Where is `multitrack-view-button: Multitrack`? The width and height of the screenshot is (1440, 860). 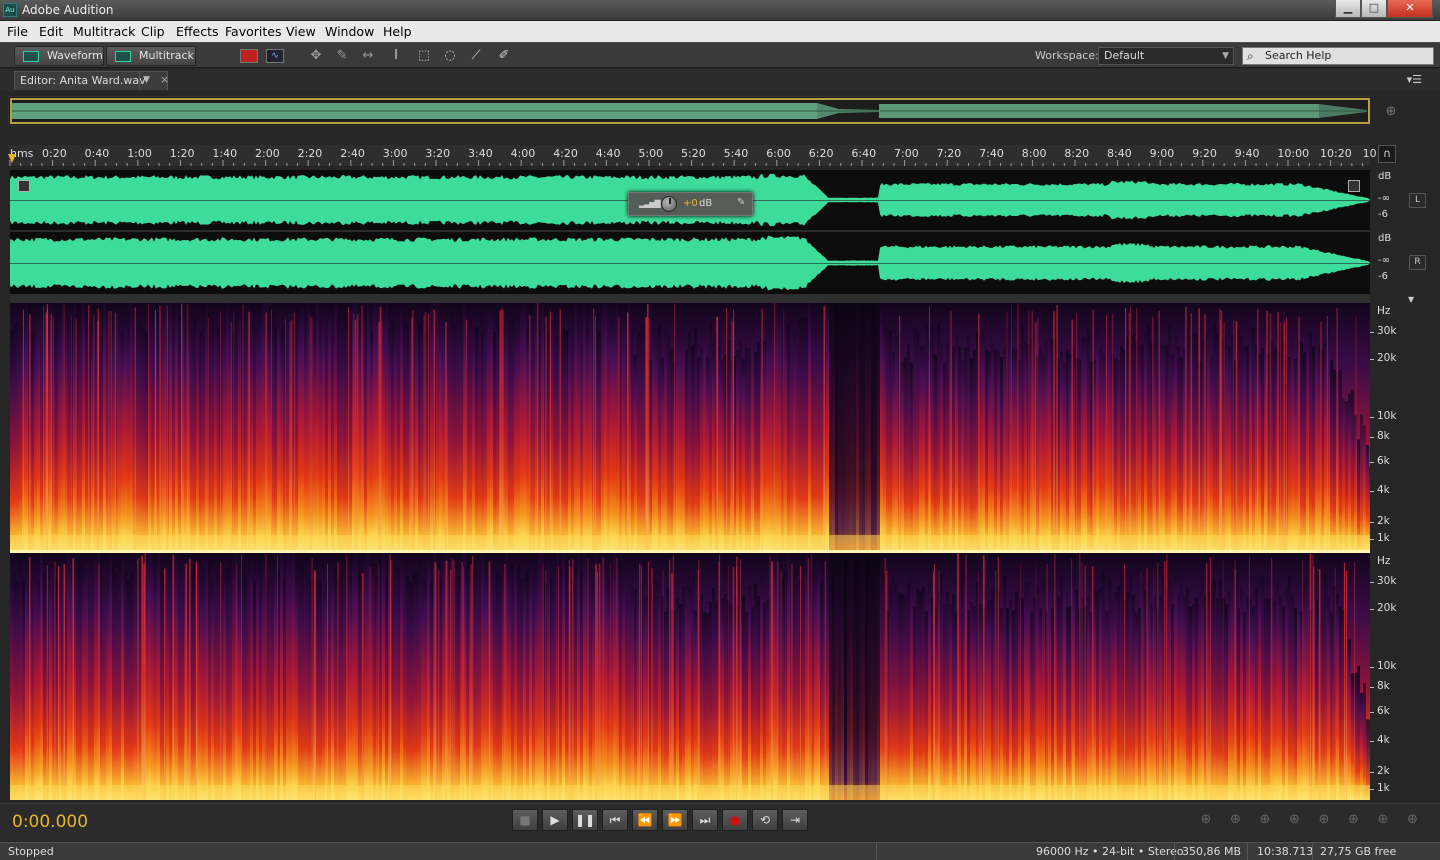 multitrack-view-button: Multitrack is located at coordinates (151, 56).